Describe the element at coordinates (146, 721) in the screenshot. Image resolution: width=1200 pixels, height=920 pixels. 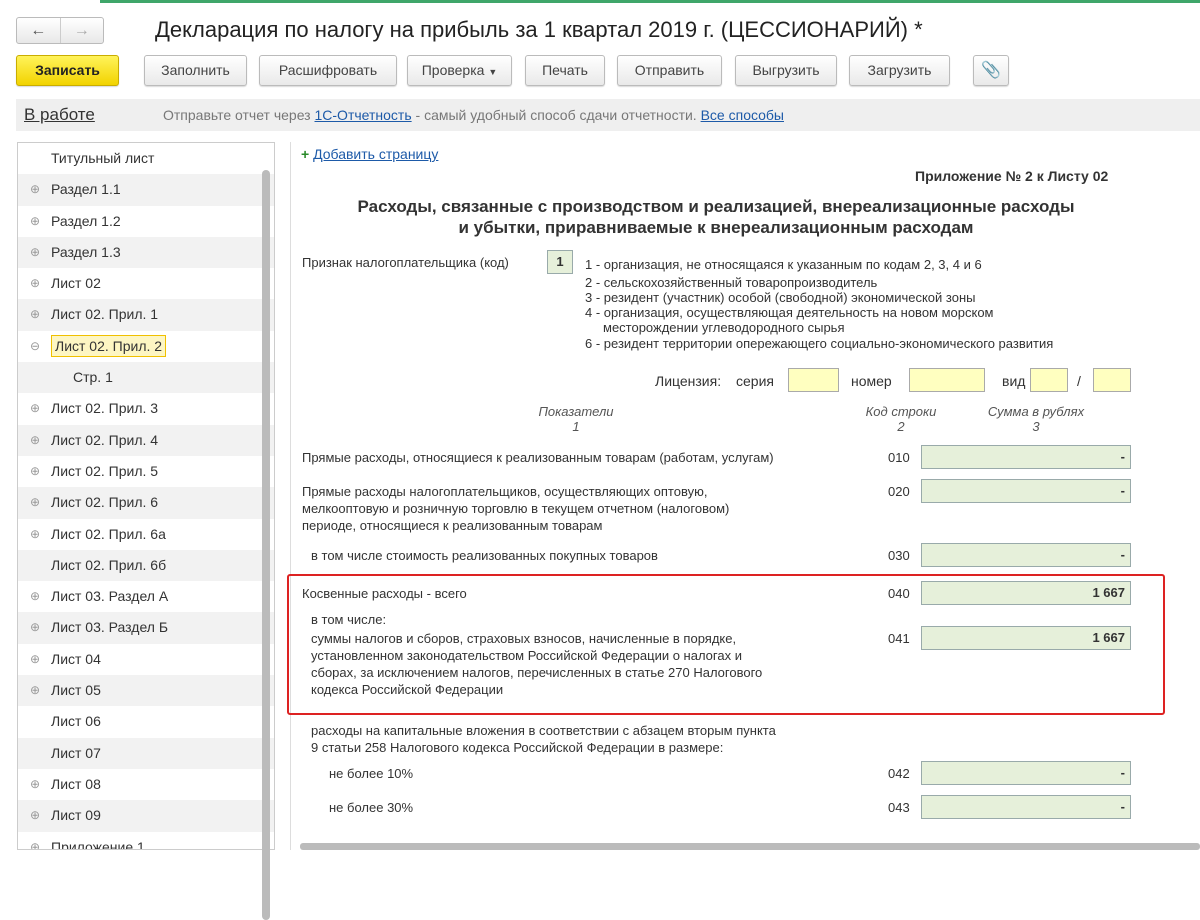
I see `tree-item: Лист 06` at that location.